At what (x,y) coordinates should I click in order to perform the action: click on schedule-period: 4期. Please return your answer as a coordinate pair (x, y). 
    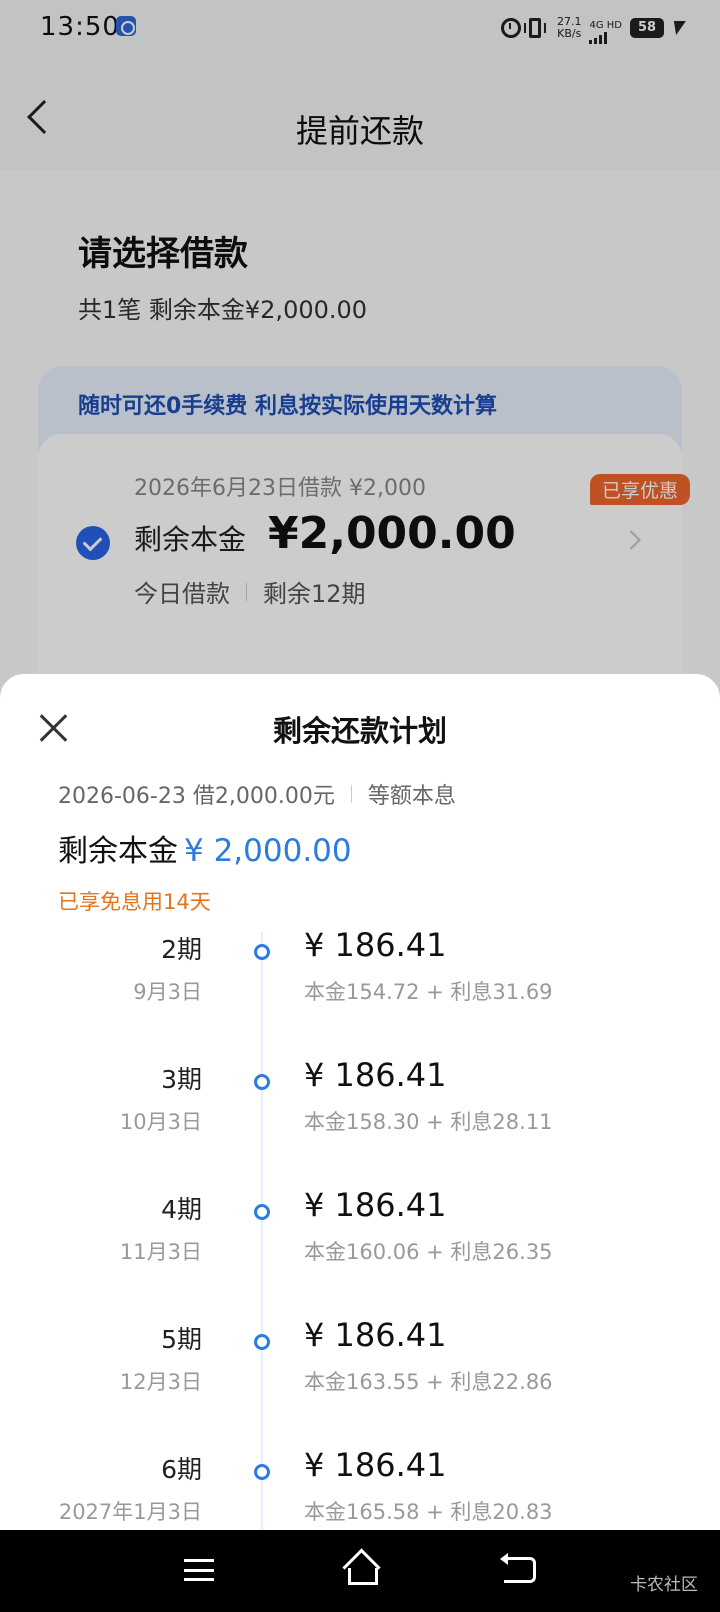
    Looking at the image, I should click on (181, 1209).